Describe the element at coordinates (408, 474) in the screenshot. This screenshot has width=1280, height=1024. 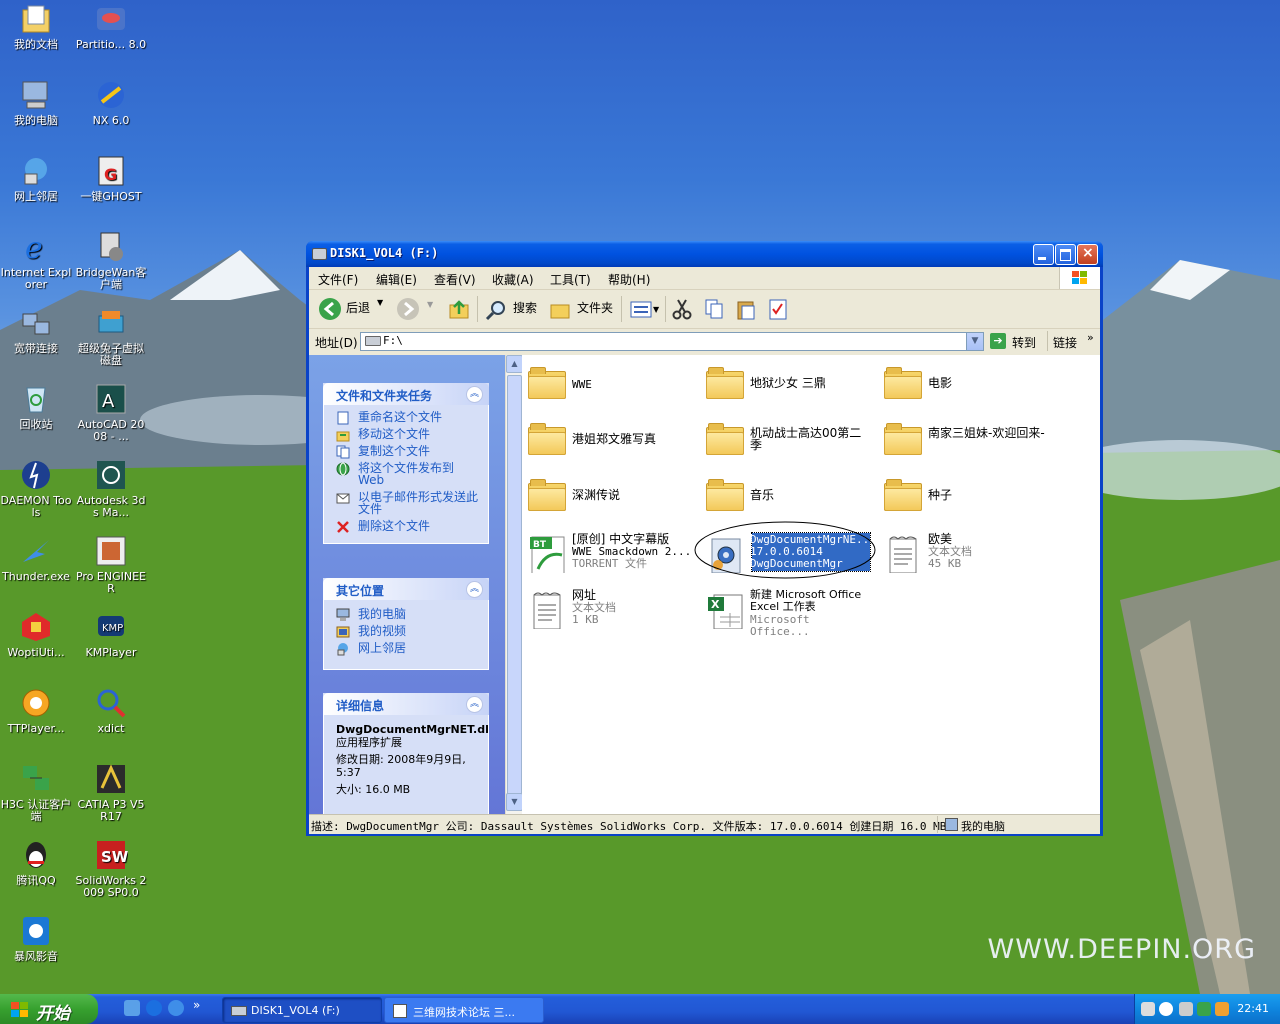
I see `task-publish-web: 将这个文件发布到 Web` at that location.